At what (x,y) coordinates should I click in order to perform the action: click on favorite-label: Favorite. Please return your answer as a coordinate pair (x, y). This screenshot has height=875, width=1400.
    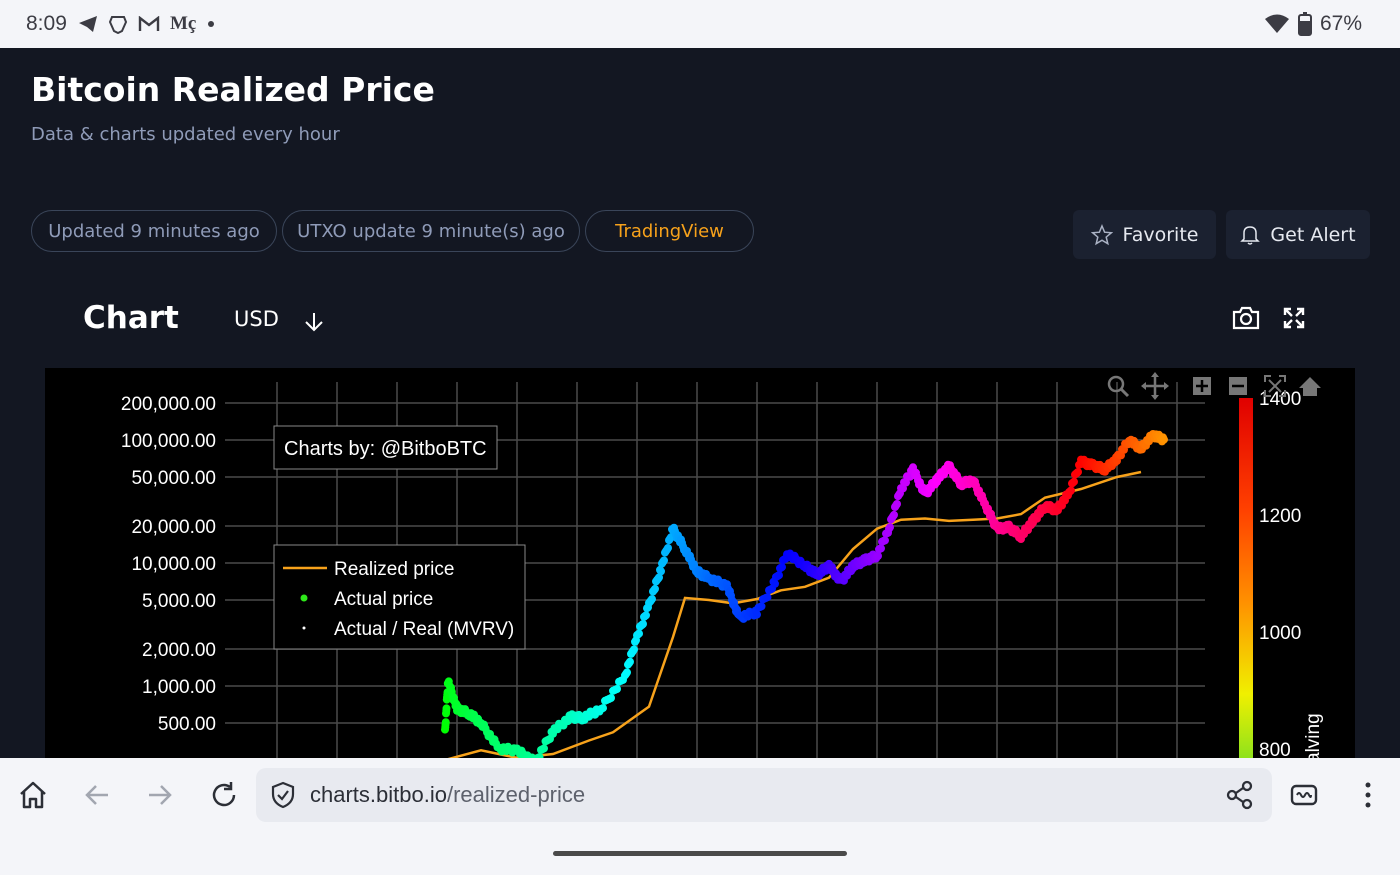
    Looking at the image, I should click on (1160, 234).